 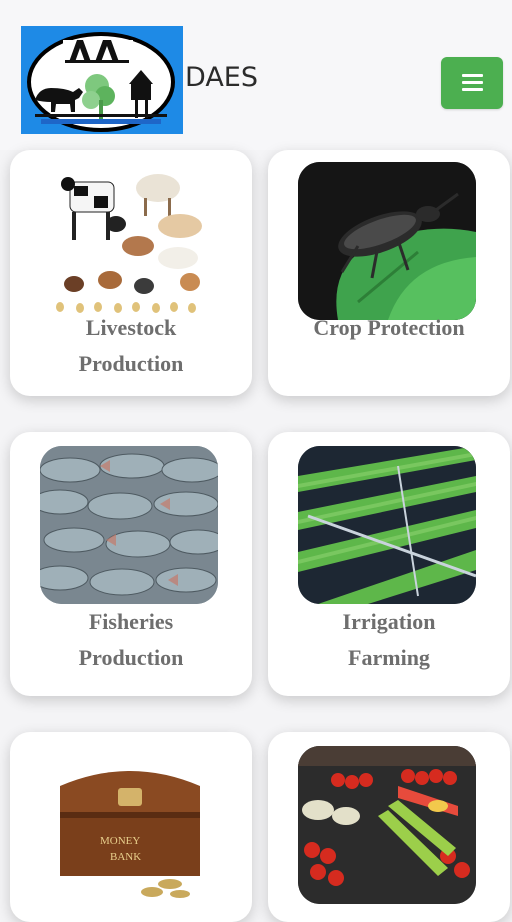 I want to click on card-livestock-production: Livestock Production, so click(x=131, y=273).